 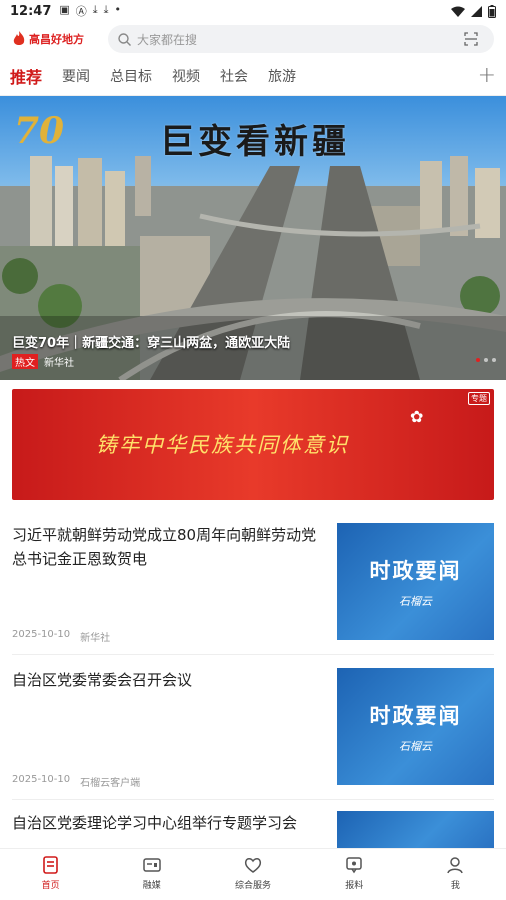 I want to click on topic-tag: 专题, so click(x=479, y=398).